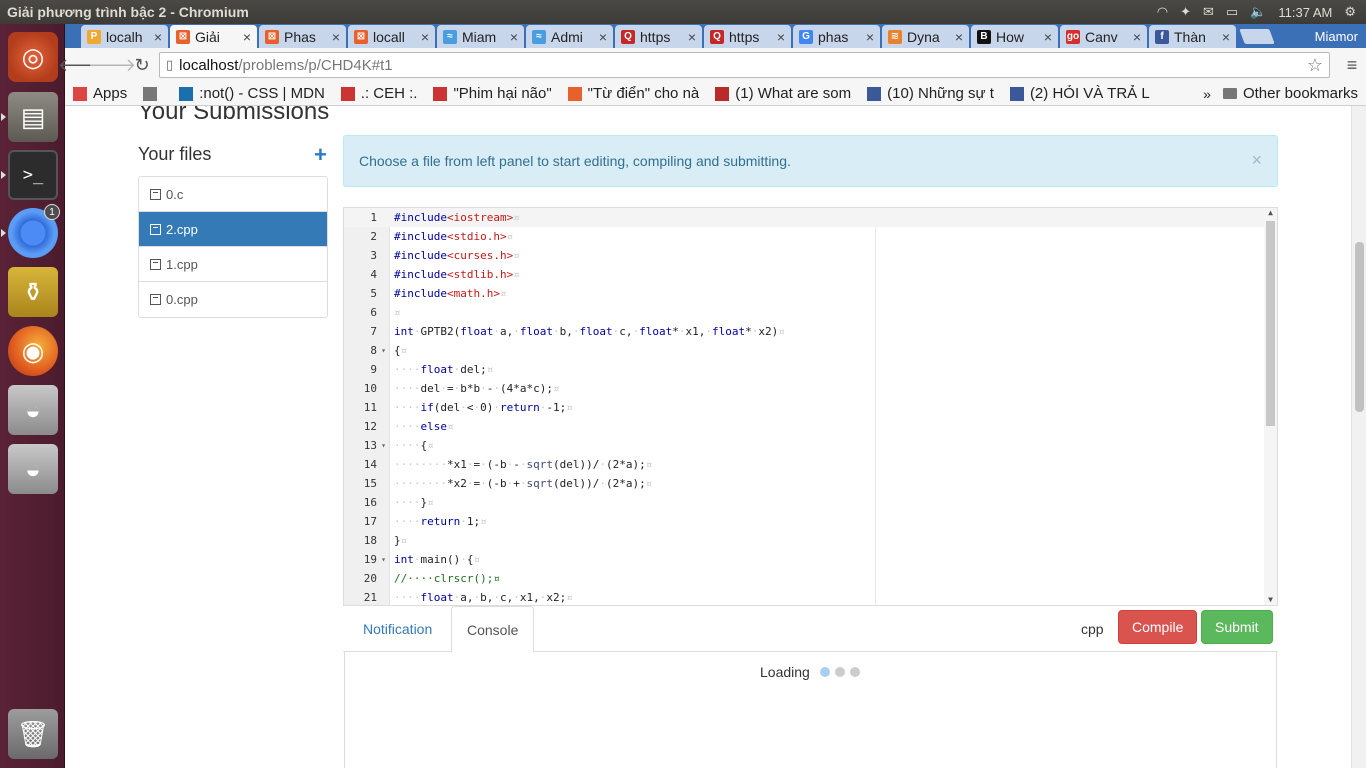  Describe the element at coordinates (1162, 12) in the screenshot. I see `wifi-icon: ◠` at that location.